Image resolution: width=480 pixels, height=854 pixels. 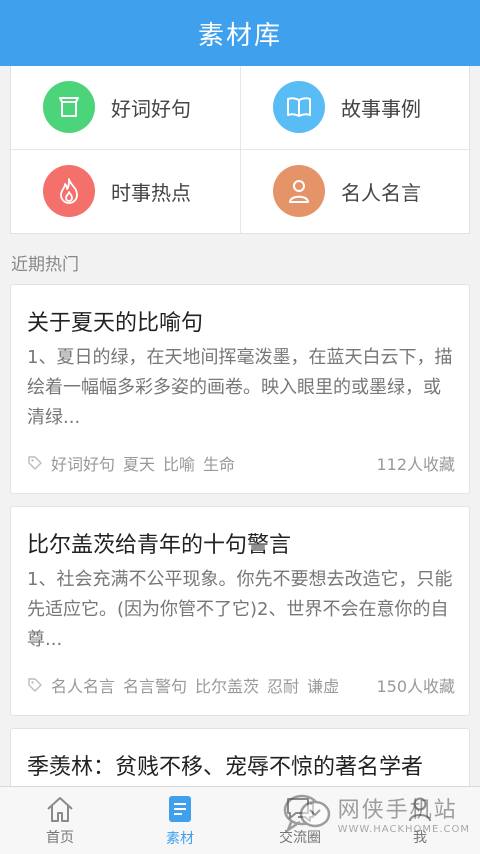 I want to click on tag: 生命, so click(x=219, y=463).